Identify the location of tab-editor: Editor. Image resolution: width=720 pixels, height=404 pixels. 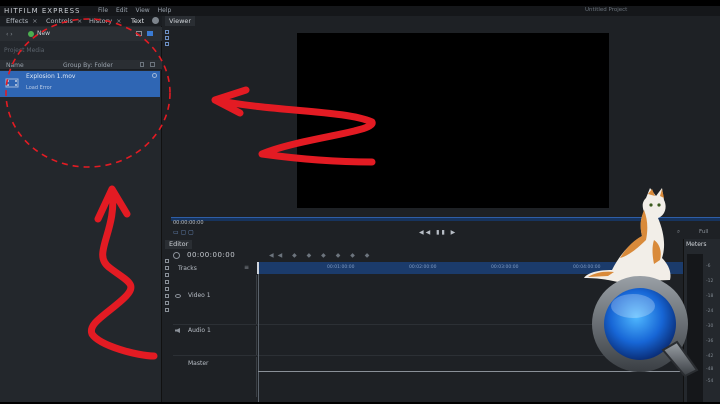
(179, 244).